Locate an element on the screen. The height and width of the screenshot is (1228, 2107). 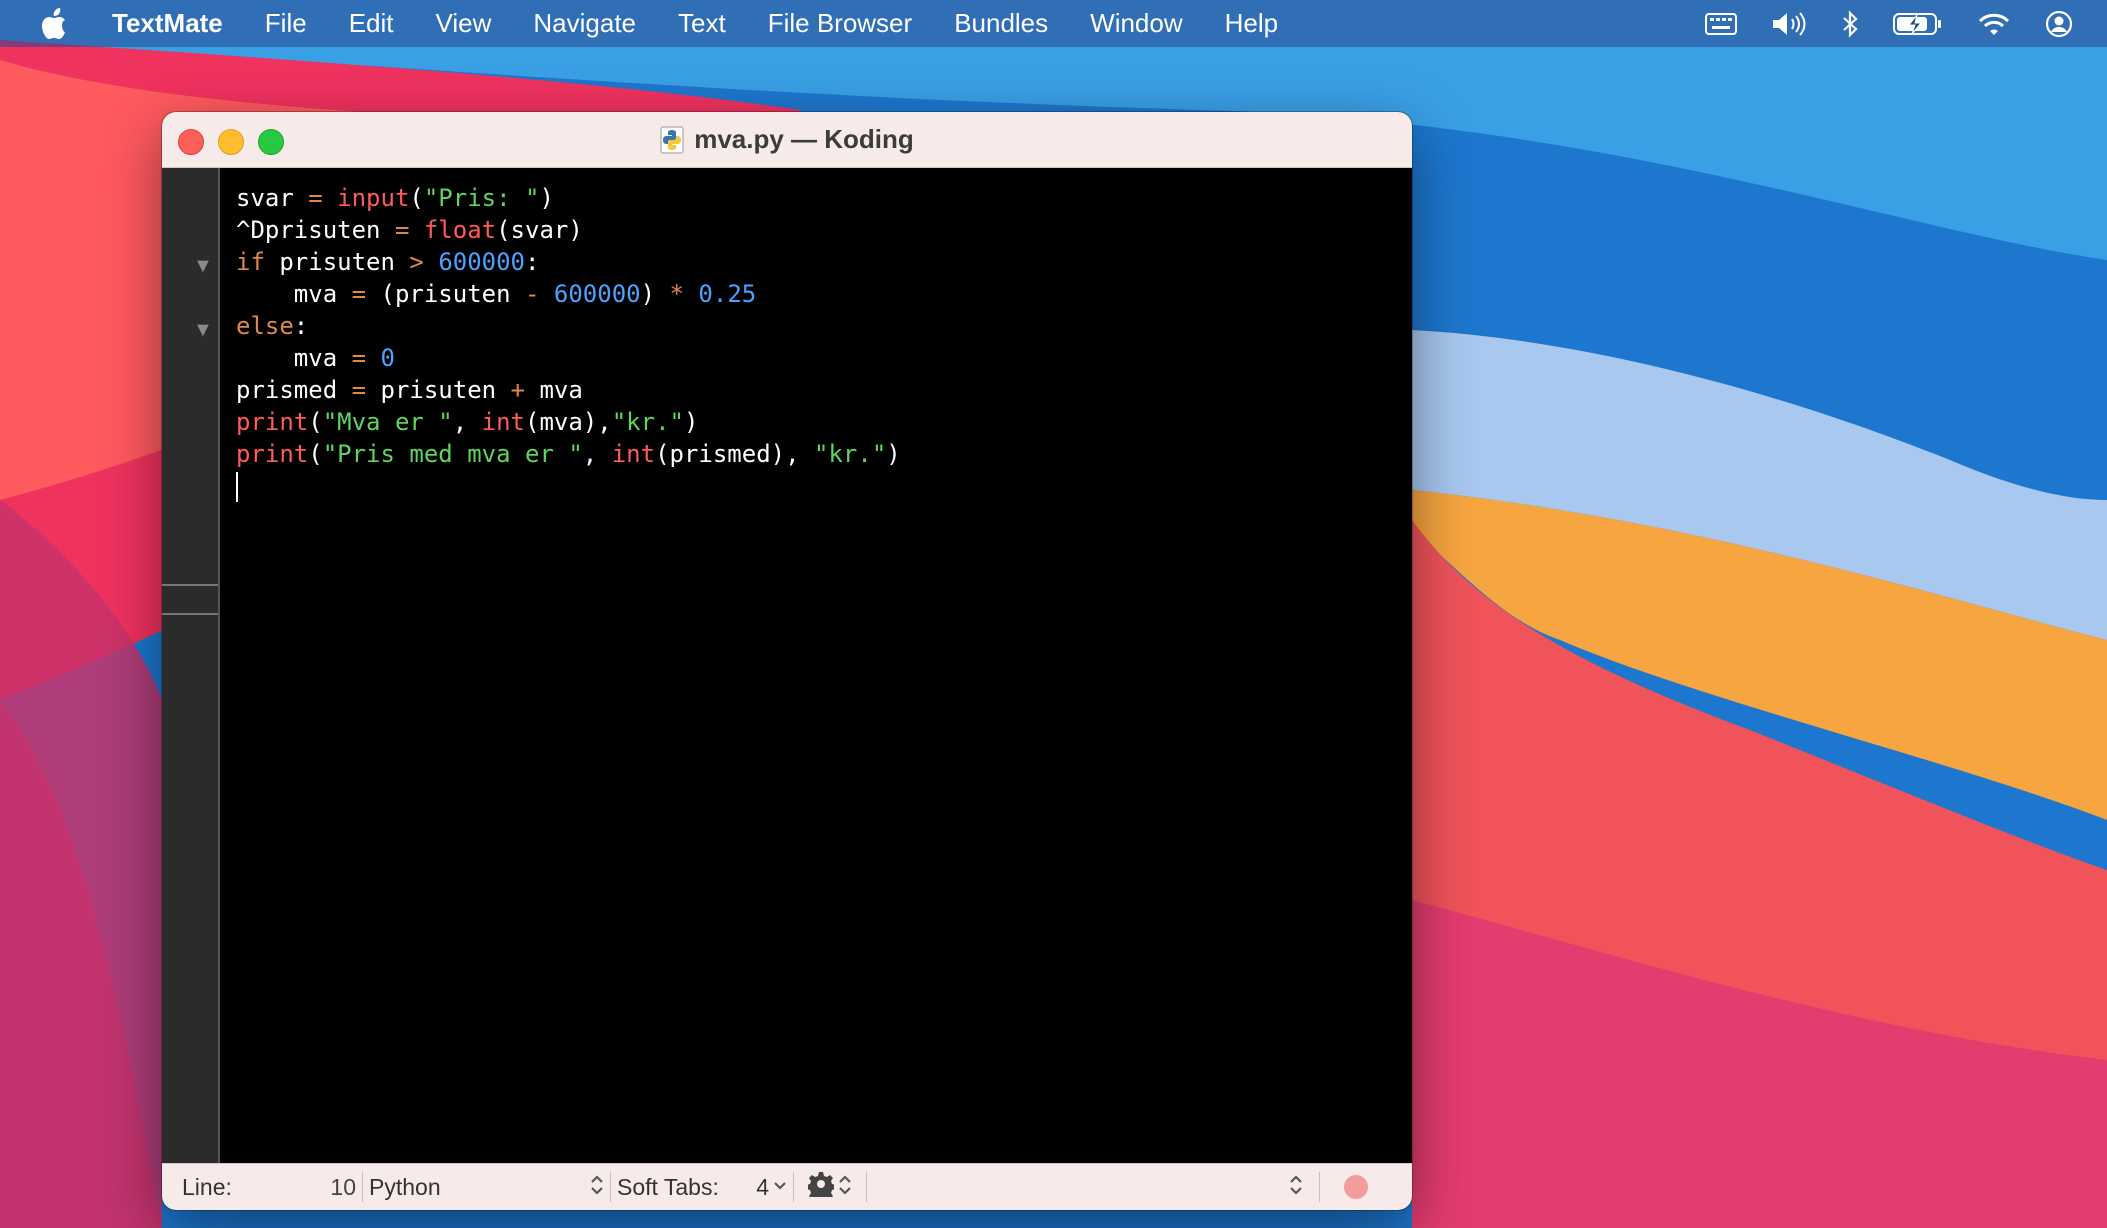
code-line is located at coordinates (824, 486).